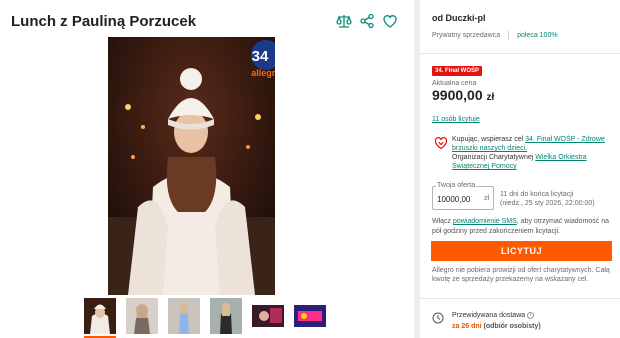 The height and width of the screenshot is (338, 620). What do you see at coordinates (459, 18) in the screenshot?
I see `seller-name: od Duczki-pl` at bounding box center [459, 18].